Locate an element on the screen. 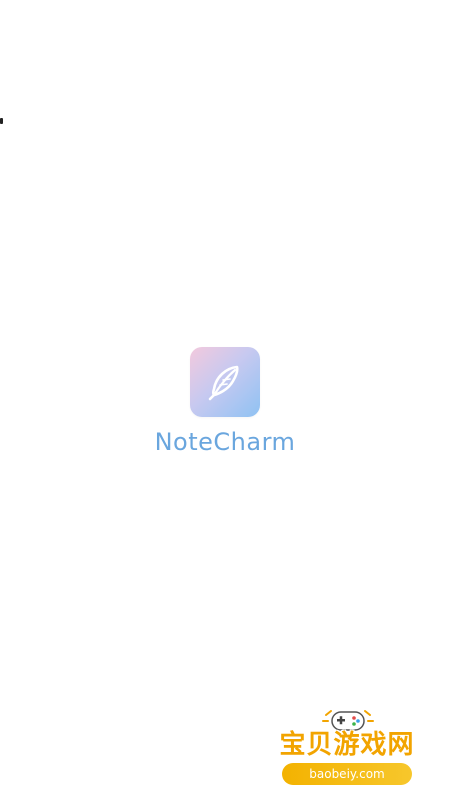  watermark-url: baobeiy.com is located at coordinates (347, 774).